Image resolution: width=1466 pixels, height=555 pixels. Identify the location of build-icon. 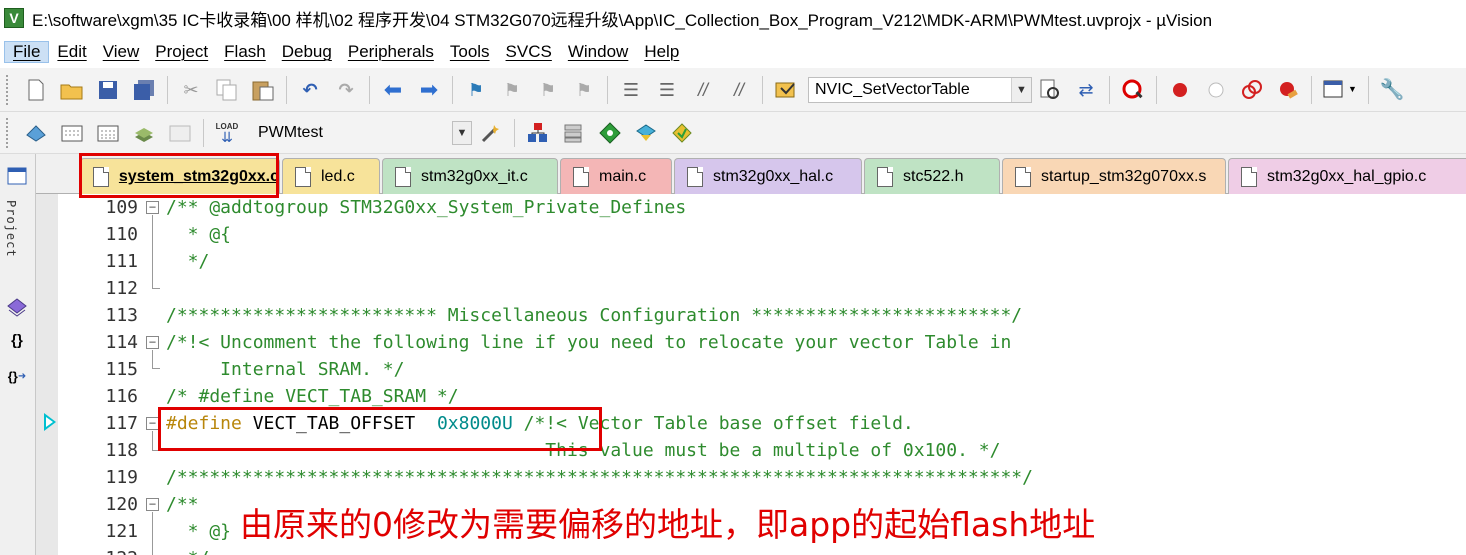
(72, 133).